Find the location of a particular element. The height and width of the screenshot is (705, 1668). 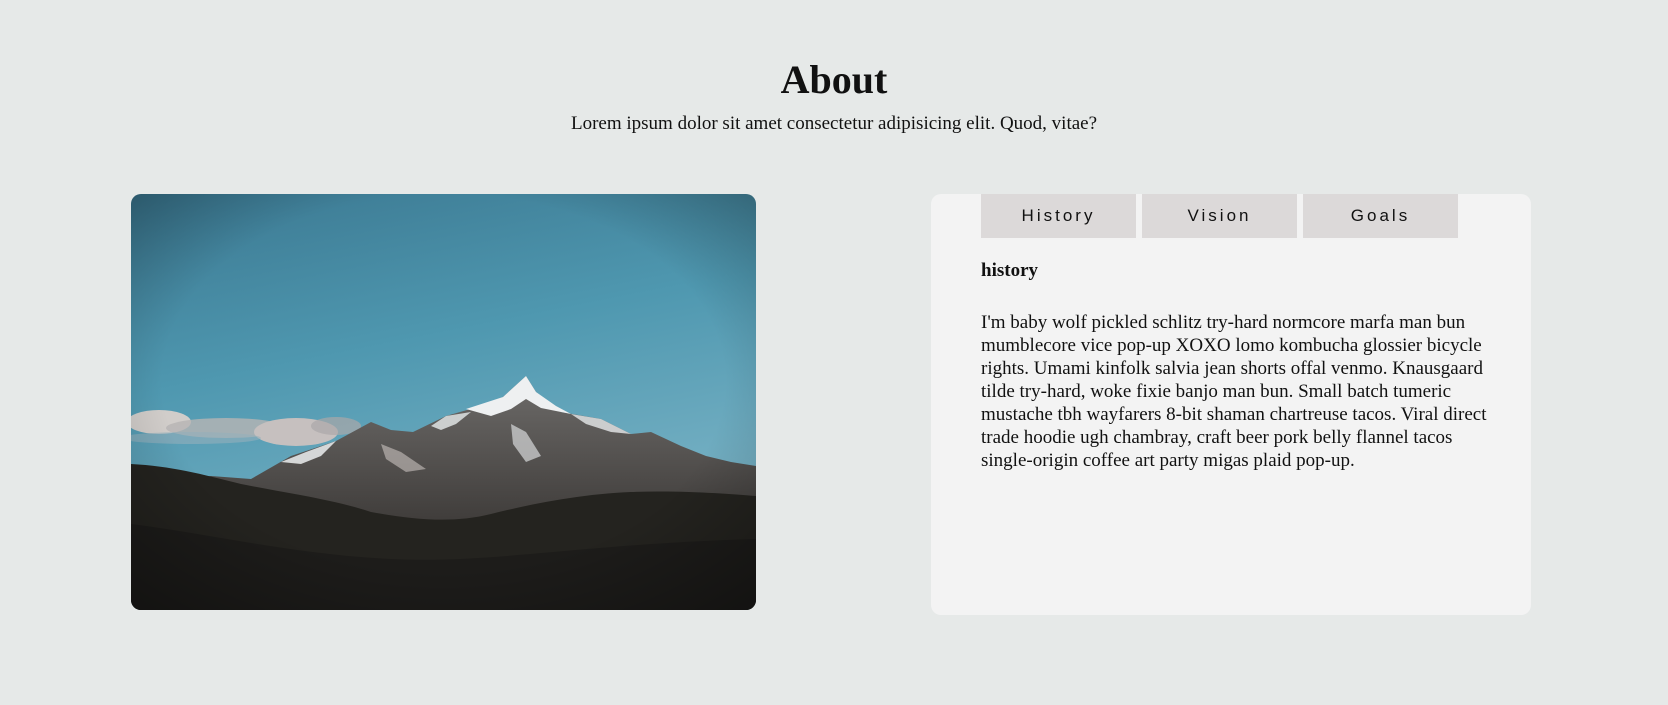

panel-heading: history is located at coordinates (1009, 270).